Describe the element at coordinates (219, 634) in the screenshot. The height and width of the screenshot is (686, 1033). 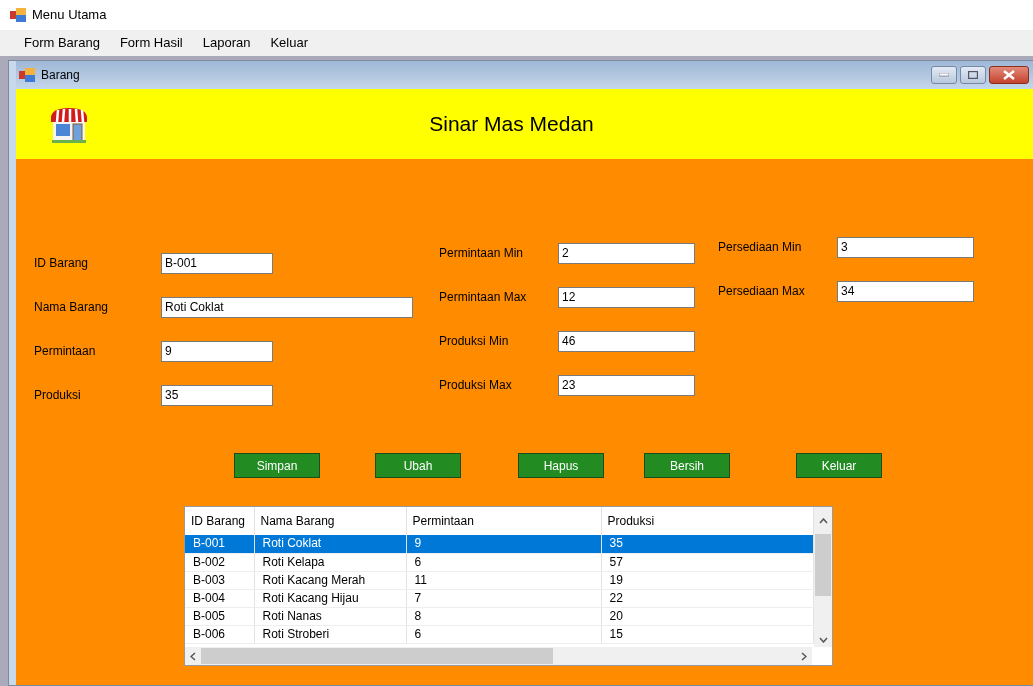
I see `table-cell: B-006` at that location.